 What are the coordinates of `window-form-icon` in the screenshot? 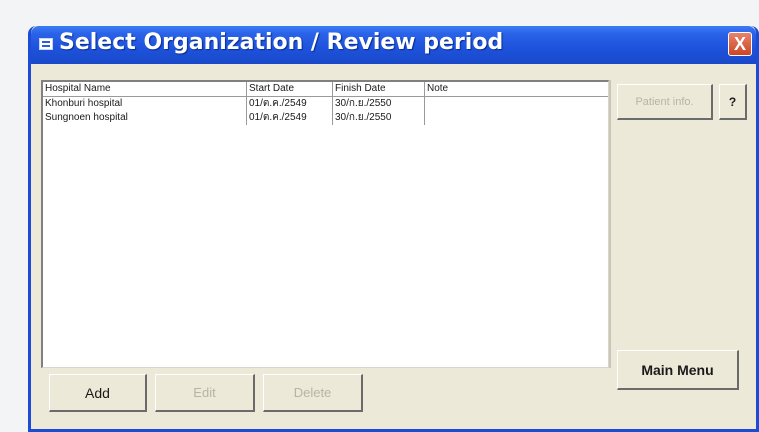 It's located at (46, 44).